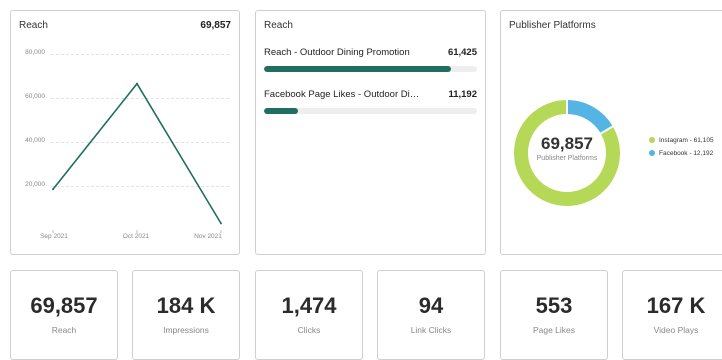  What do you see at coordinates (686, 140) in the screenshot?
I see `legend-label: Instagram - 61,105` at bounding box center [686, 140].